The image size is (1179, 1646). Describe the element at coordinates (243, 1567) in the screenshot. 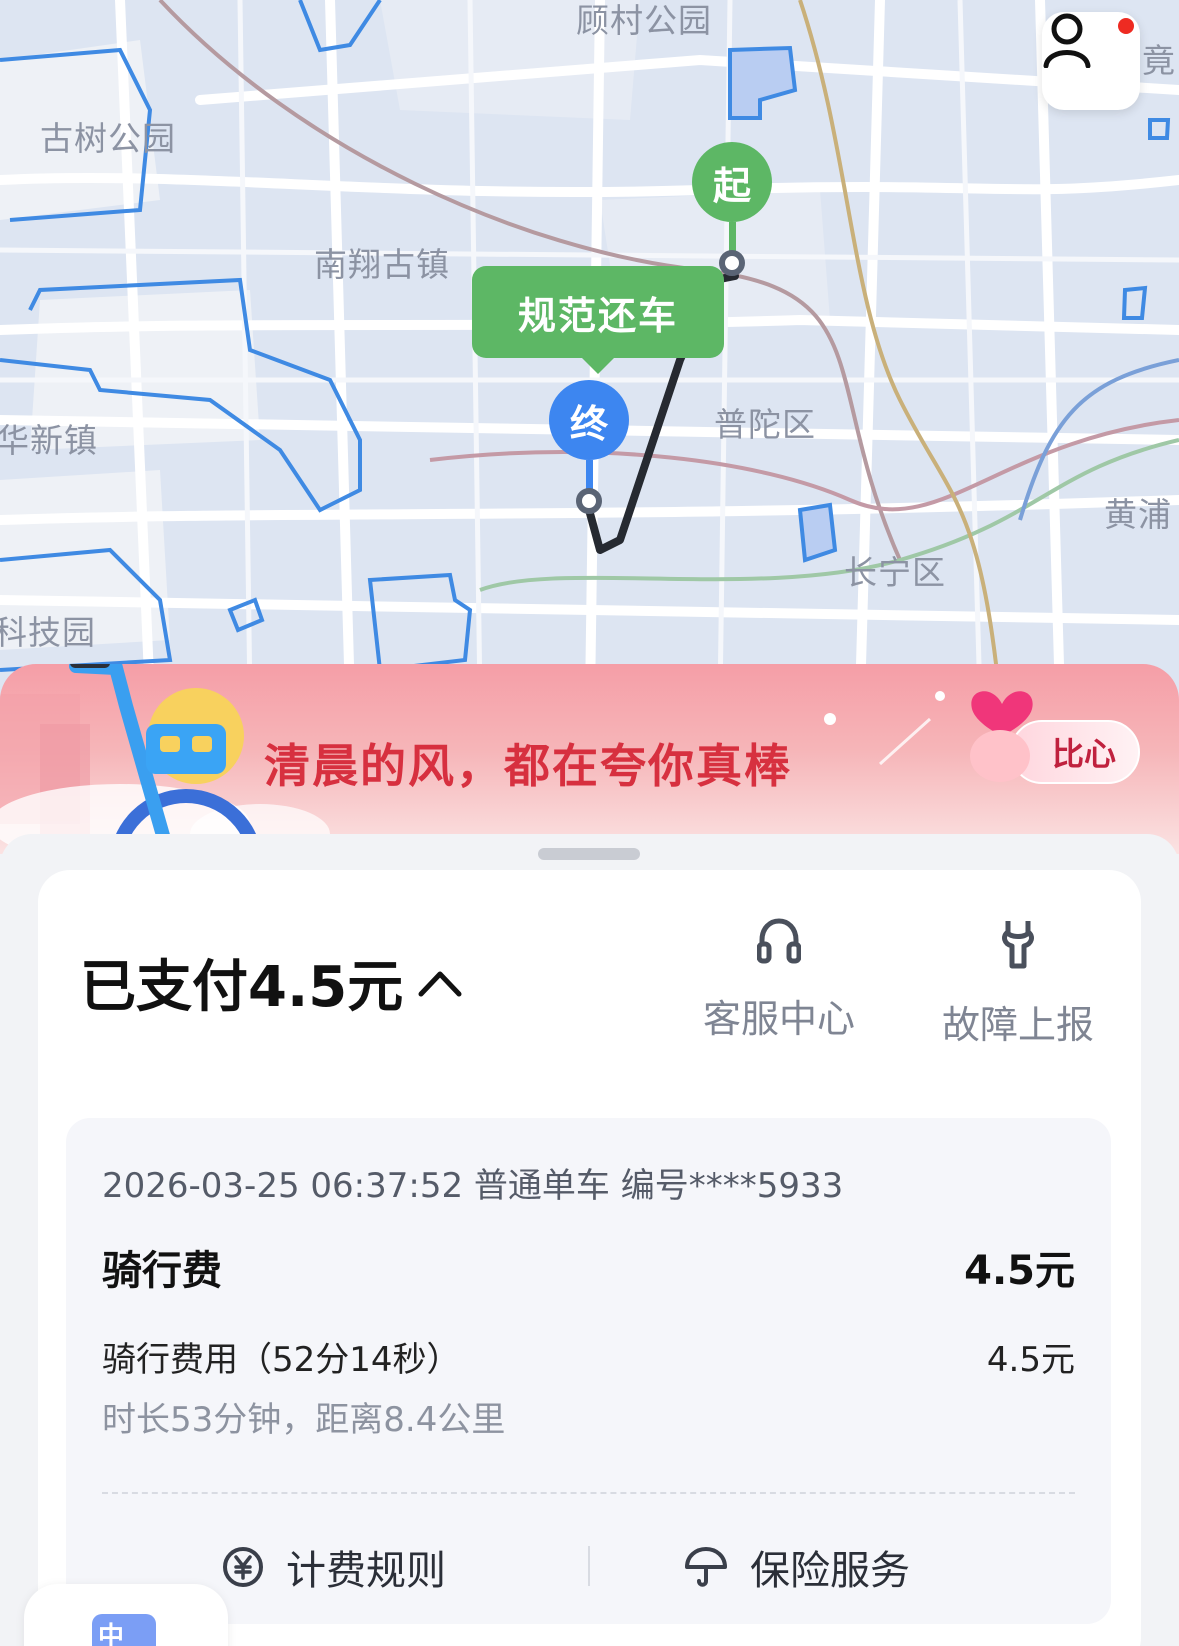

I see `yuan-circle-icon` at that location.